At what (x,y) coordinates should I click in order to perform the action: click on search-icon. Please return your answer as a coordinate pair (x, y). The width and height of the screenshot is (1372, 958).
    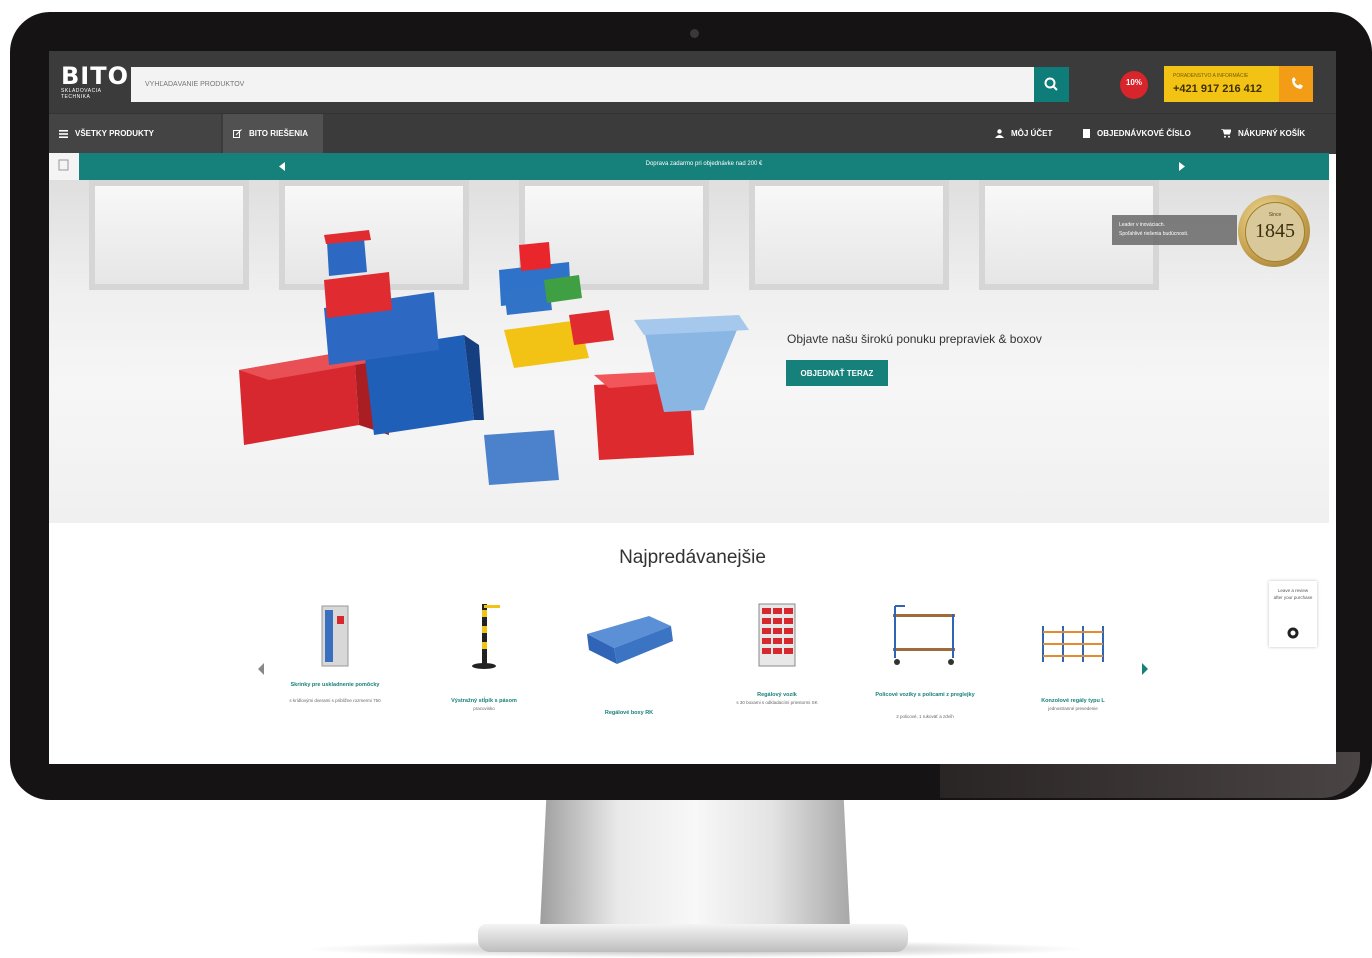
    Looking at the image, I should click on (1051, 84).